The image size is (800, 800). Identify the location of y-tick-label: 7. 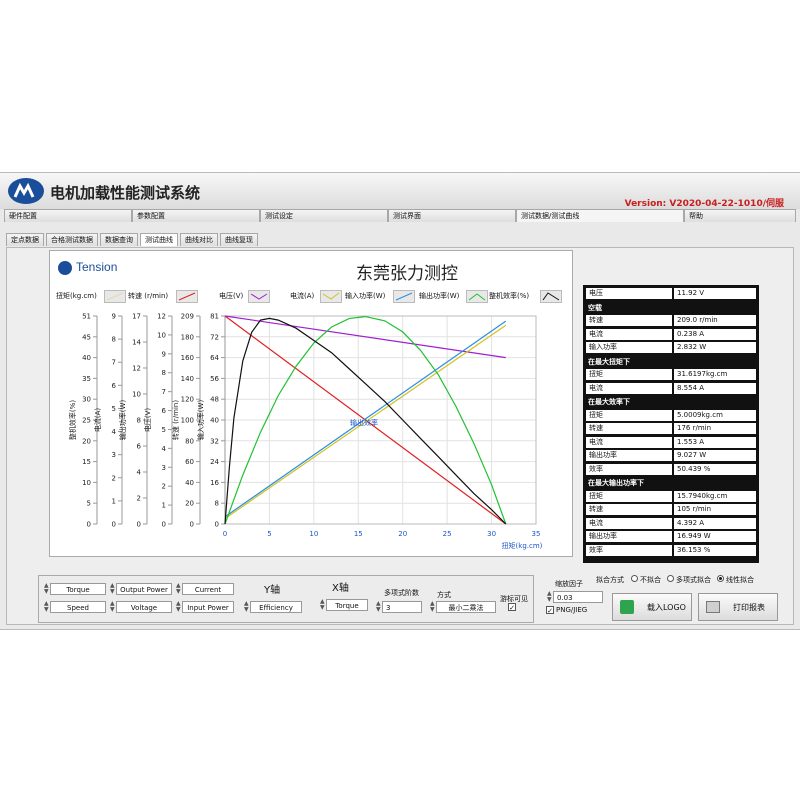
(114, 363).